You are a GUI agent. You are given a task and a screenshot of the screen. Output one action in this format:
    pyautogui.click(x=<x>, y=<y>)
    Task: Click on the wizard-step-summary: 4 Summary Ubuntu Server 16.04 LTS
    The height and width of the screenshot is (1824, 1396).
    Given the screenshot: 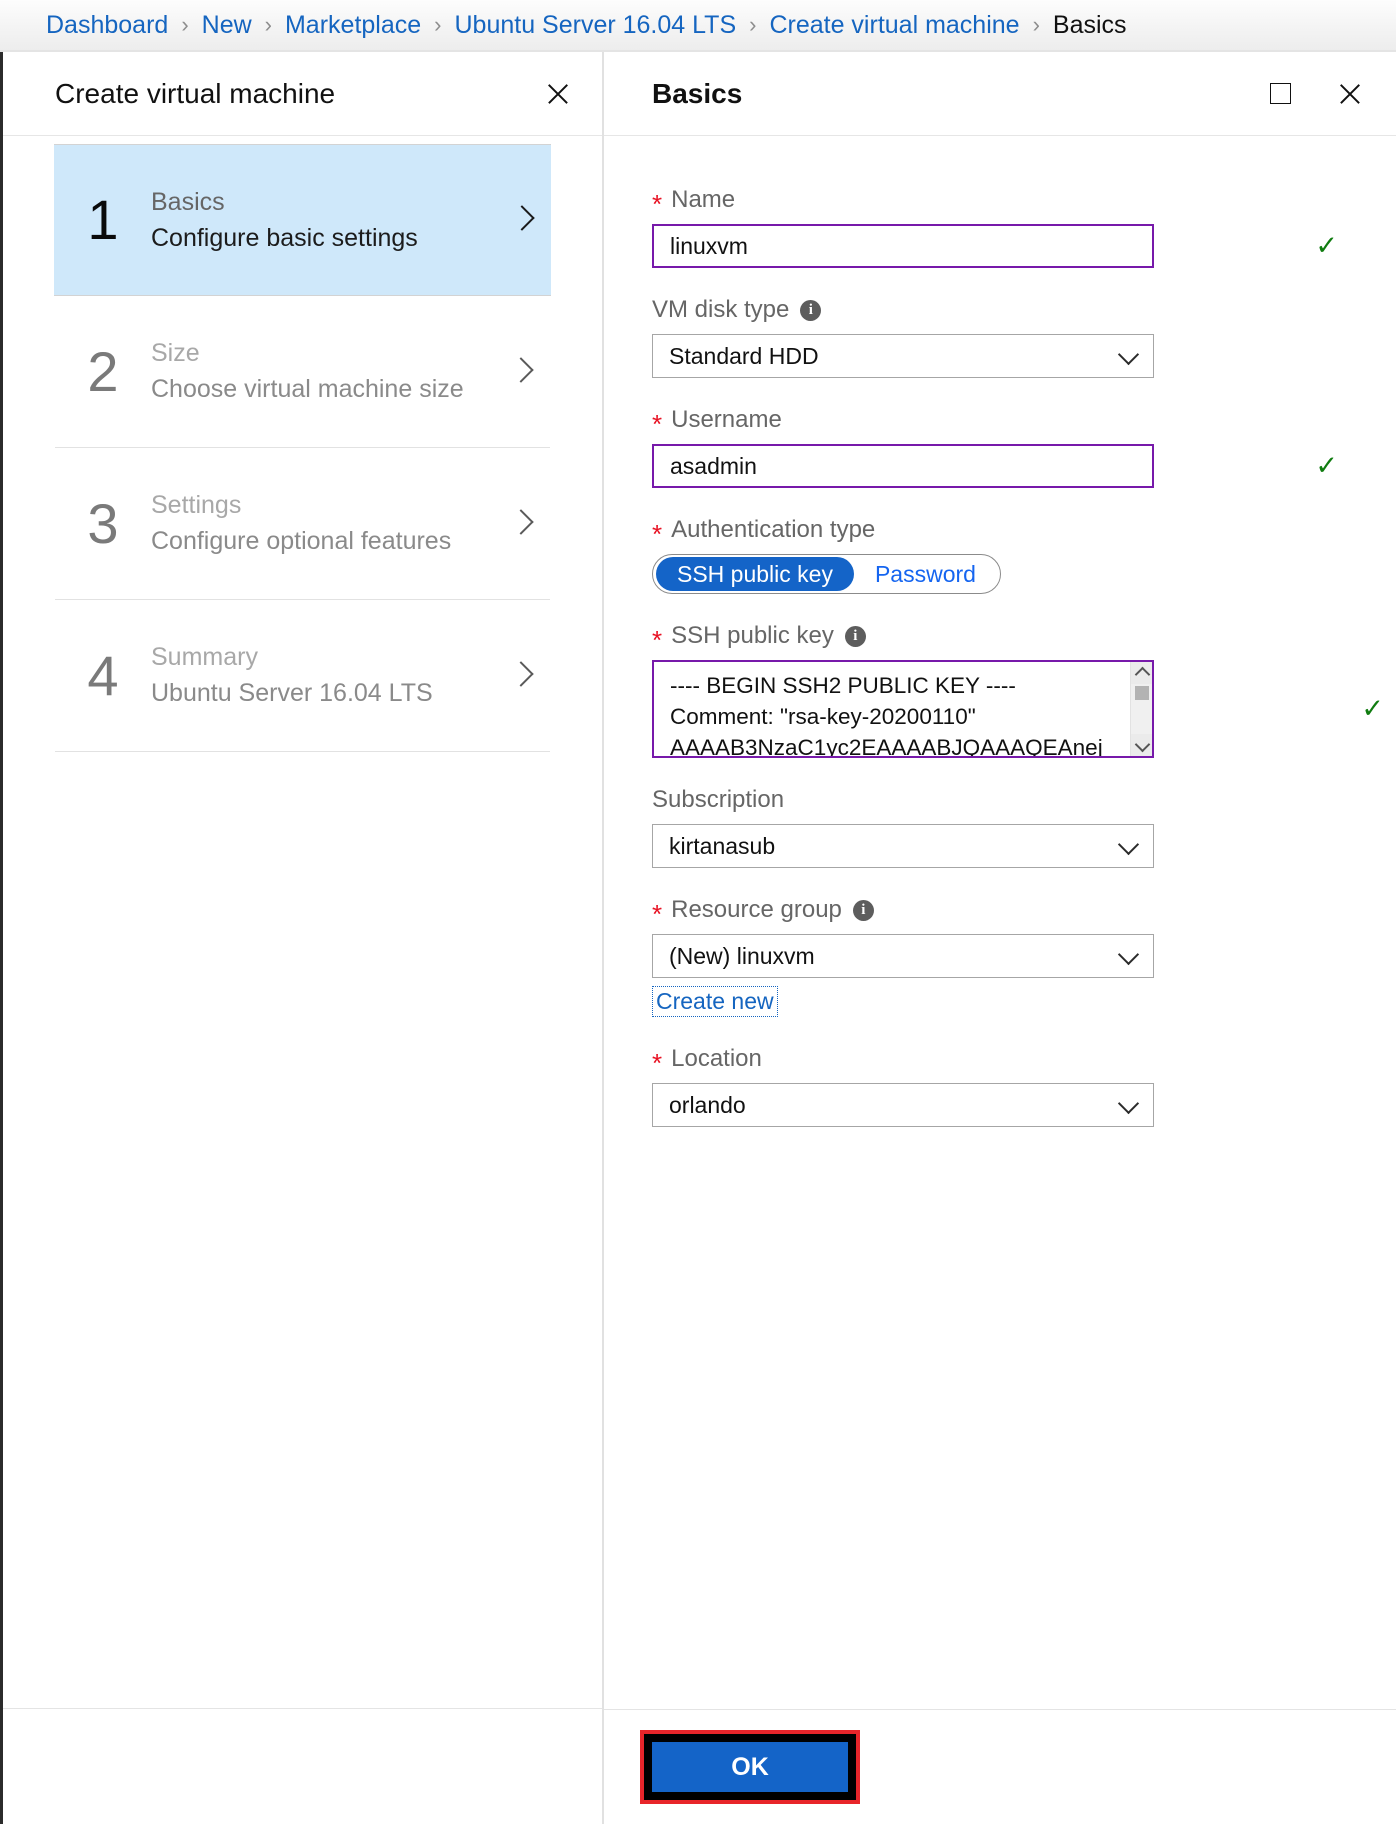 What is the action you would take?
    pyautogui.click(x=302, y=676)
    